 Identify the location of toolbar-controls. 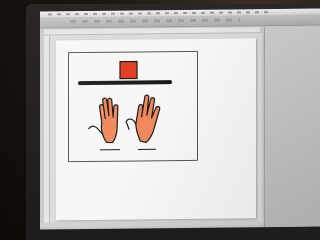
(155, 21).